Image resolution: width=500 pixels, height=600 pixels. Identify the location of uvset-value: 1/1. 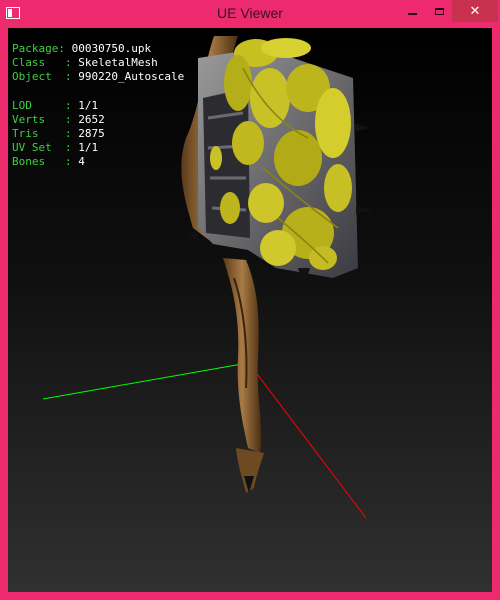
(88, 148).